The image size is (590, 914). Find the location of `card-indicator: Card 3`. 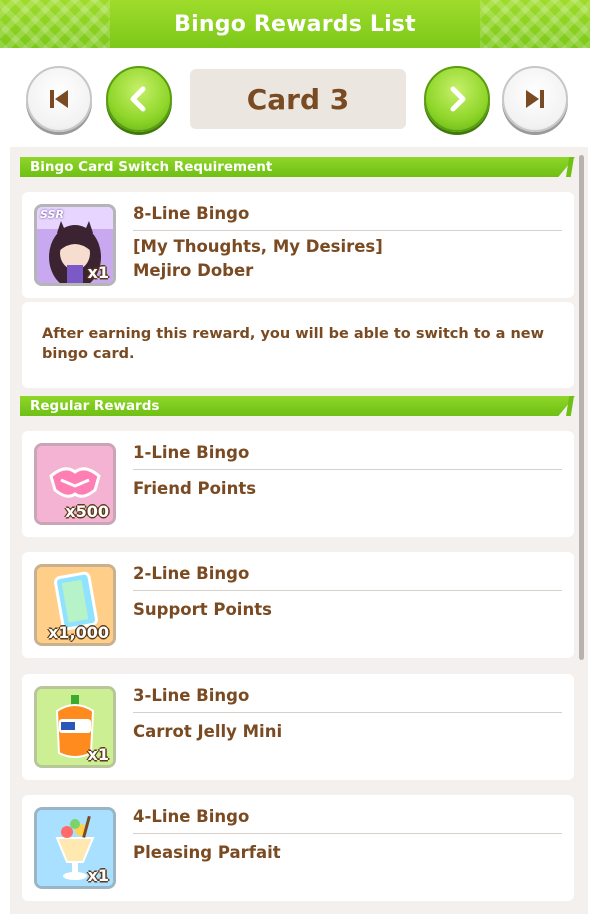

card-indicator: Card 3 is located at coordinates (298, 99).